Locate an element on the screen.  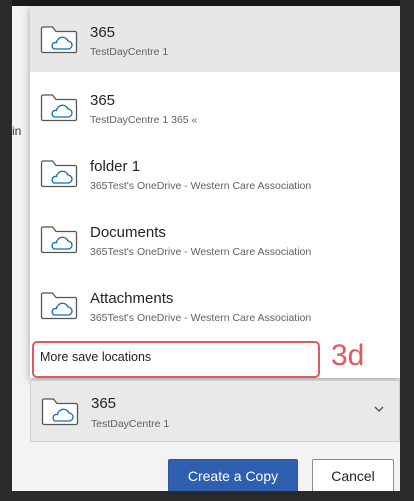
annotation-highlight-box is located at coordinates (176, 359).